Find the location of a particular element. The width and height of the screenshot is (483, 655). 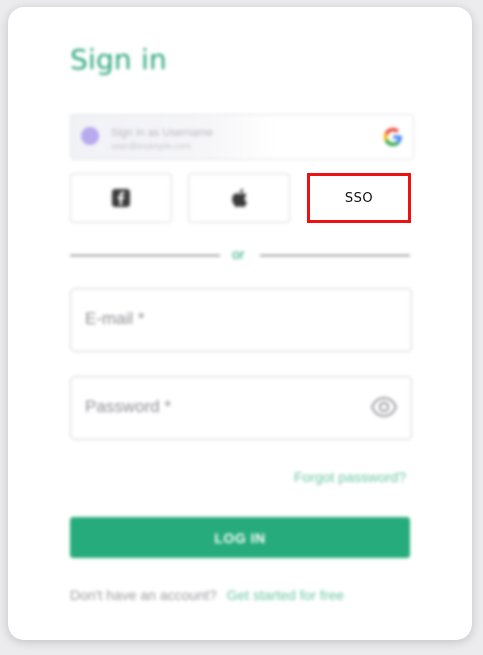

sso-button: SSO is located at coordinates (359, 198).